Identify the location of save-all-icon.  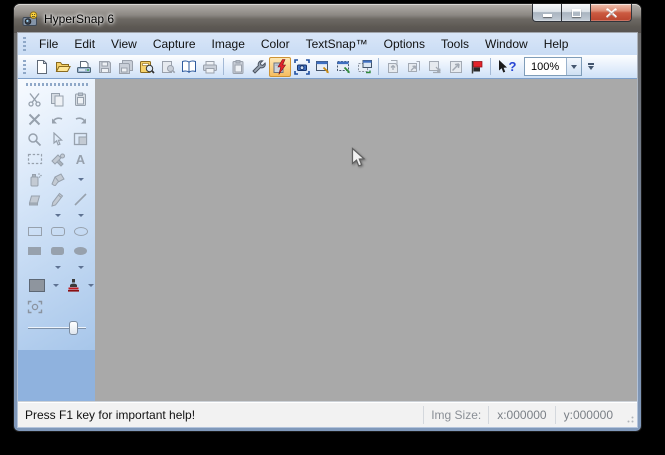
(125, 66).